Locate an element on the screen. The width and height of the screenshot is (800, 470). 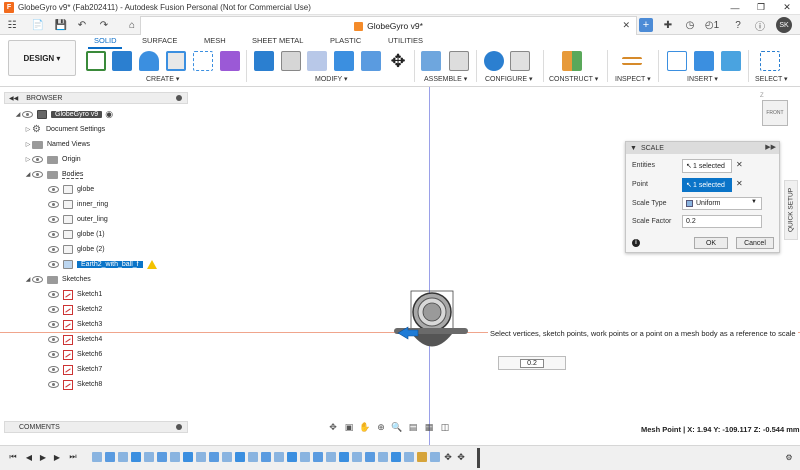
tree-item-bodies: ◢ Bodies is located at coordinates (54, 174).